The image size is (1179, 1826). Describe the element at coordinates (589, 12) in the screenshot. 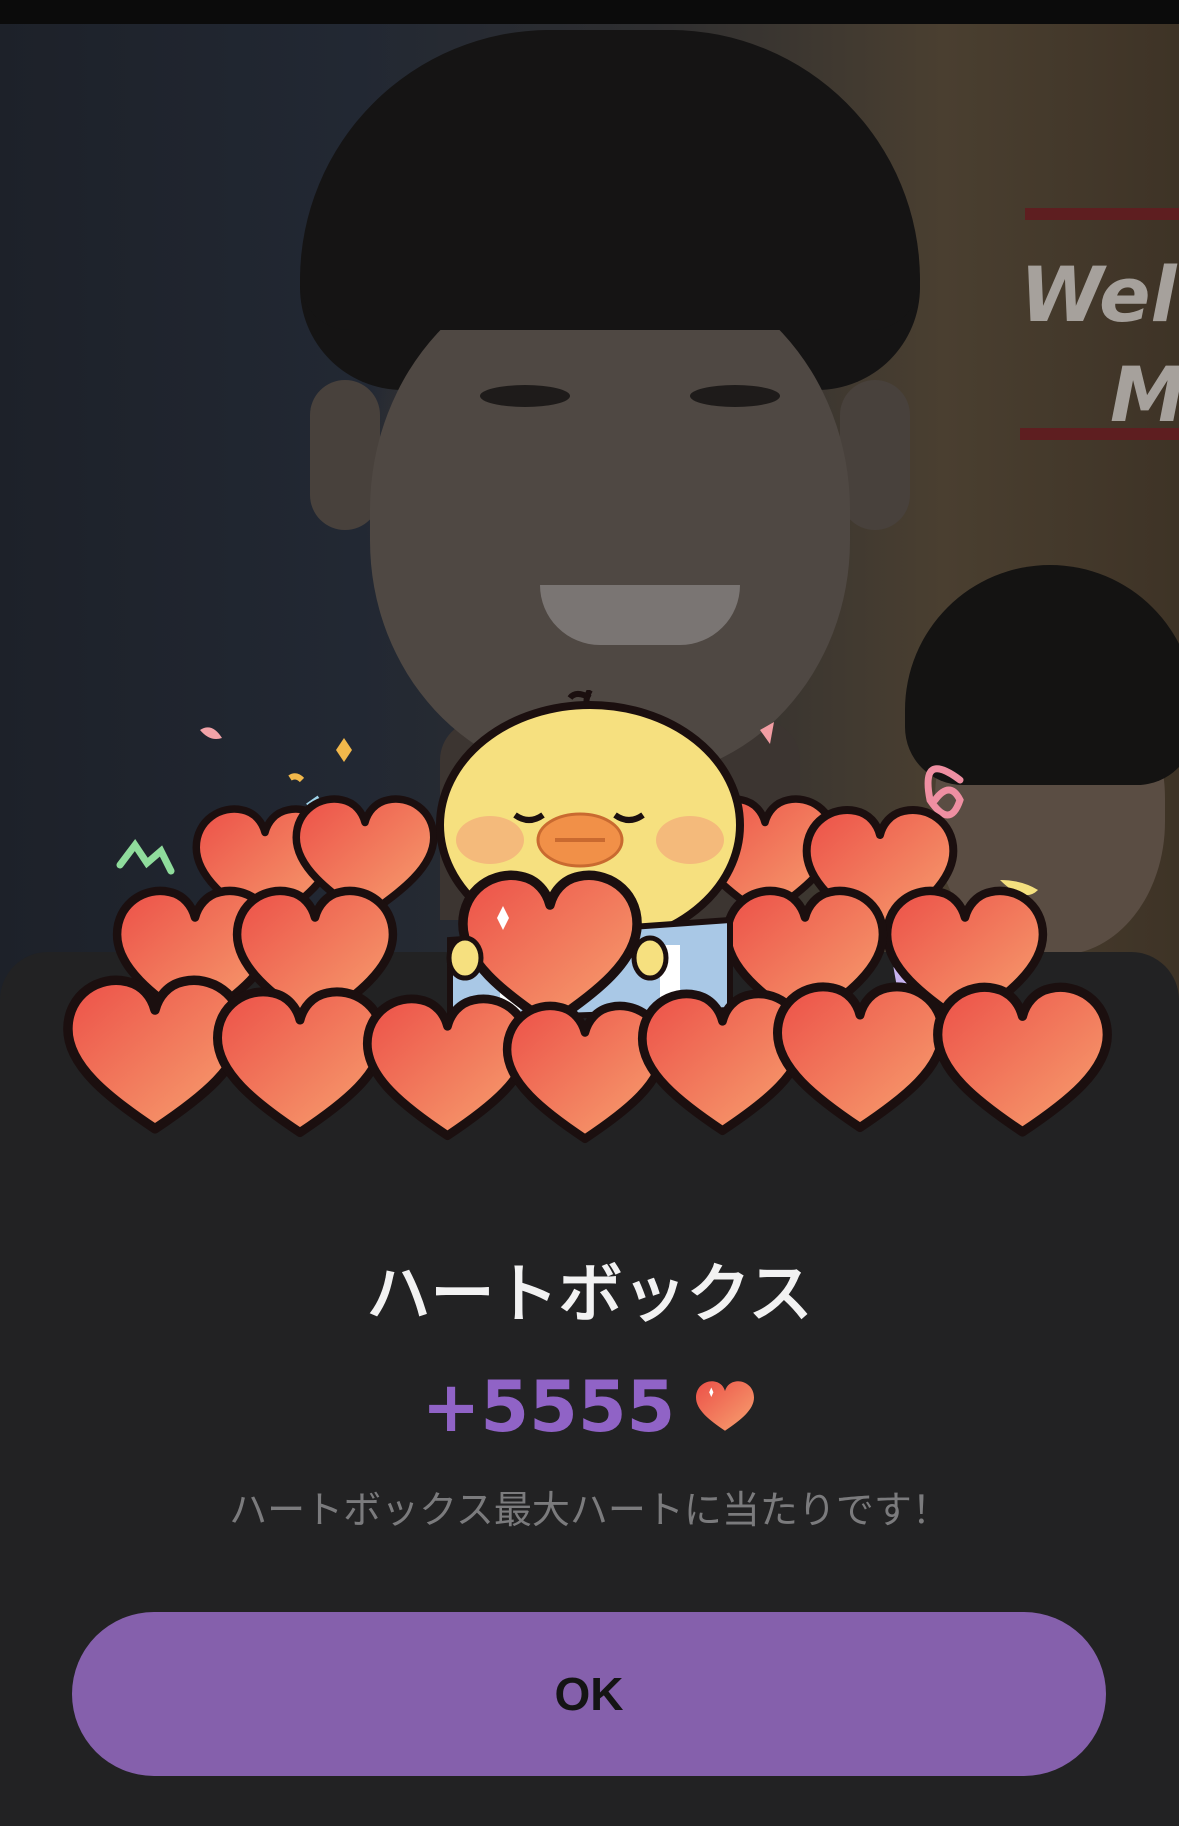

I see `status-bar-strip` at that location.